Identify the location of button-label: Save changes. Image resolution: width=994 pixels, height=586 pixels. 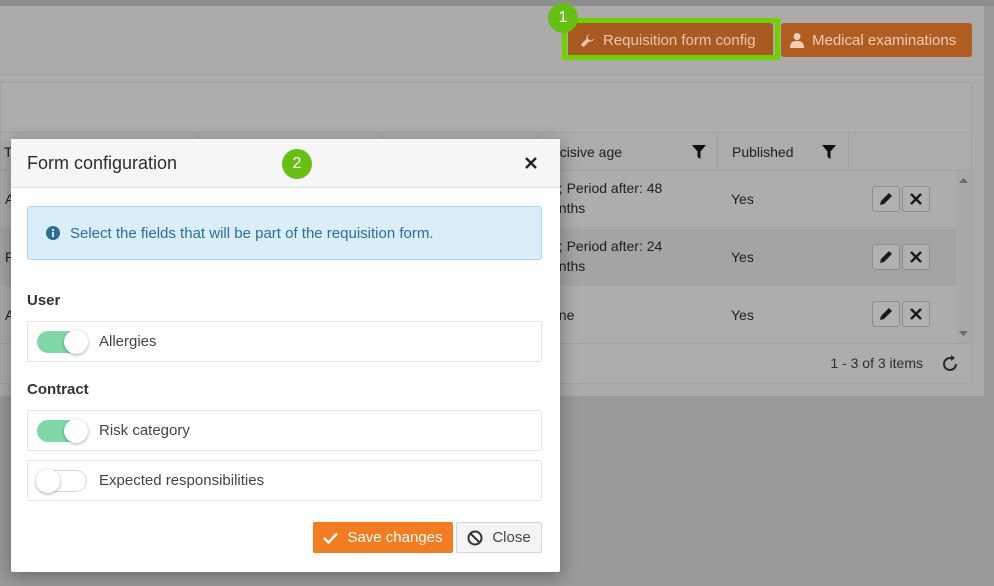
(395, 537).